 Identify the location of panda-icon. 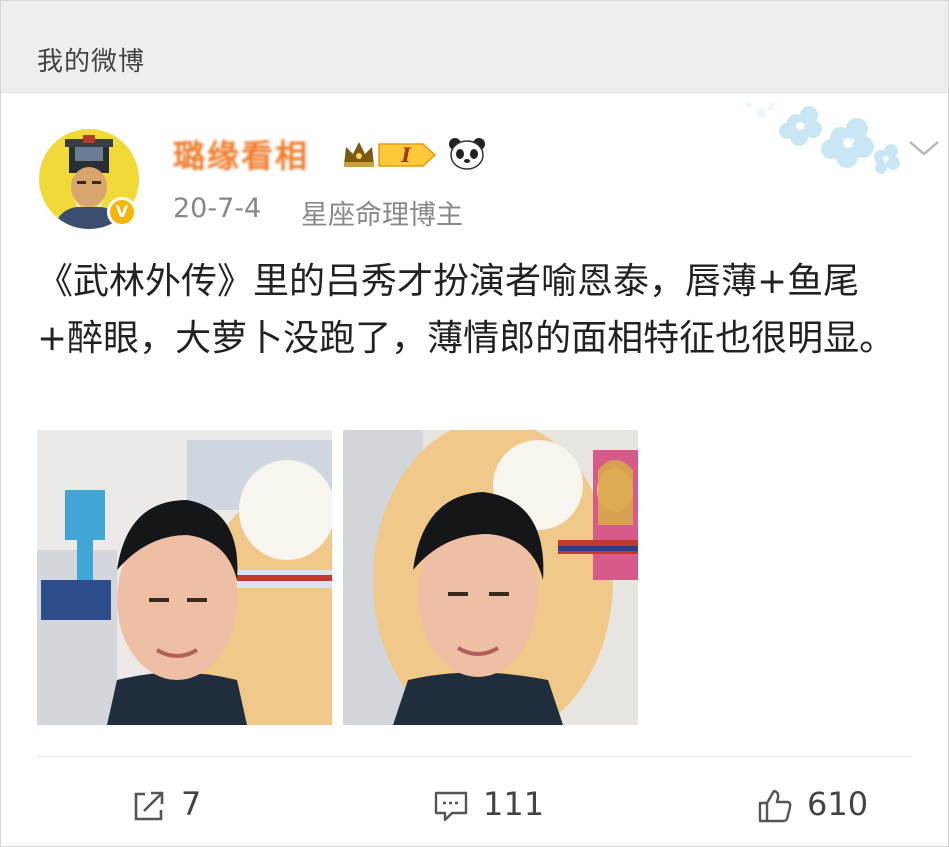
(467, 154).